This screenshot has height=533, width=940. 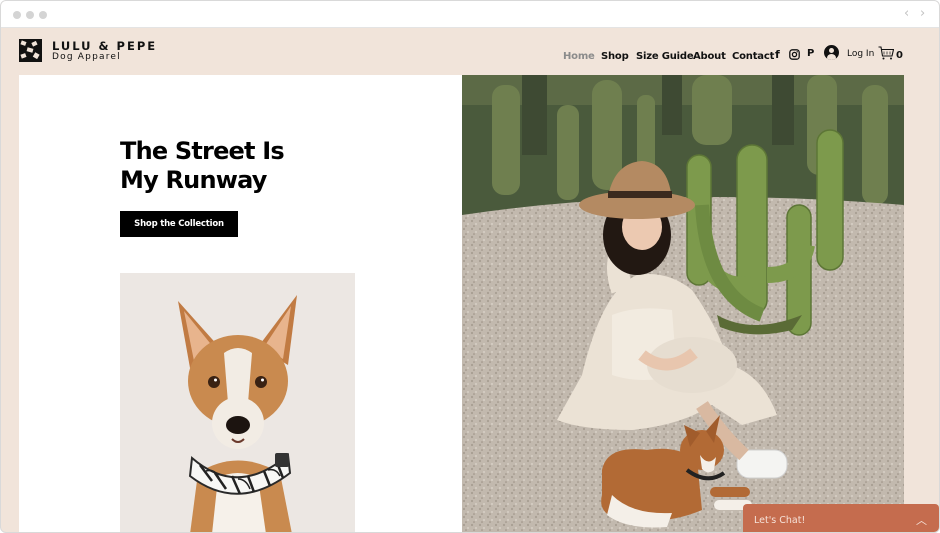 I want to click on chevron-left-icon: ‹, so click(x=906, y=13).